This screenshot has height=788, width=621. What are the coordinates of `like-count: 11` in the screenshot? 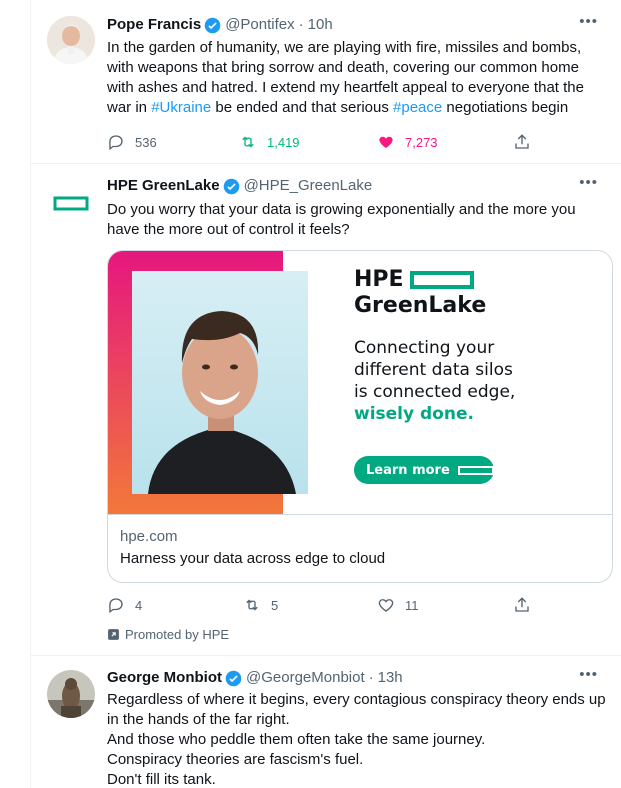 It's located at (412, 605).